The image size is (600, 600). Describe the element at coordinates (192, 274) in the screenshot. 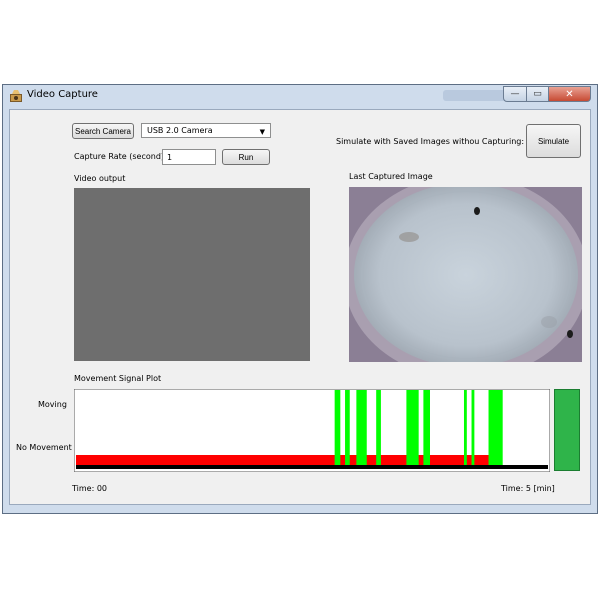

I see `video-output-panel` at that location.